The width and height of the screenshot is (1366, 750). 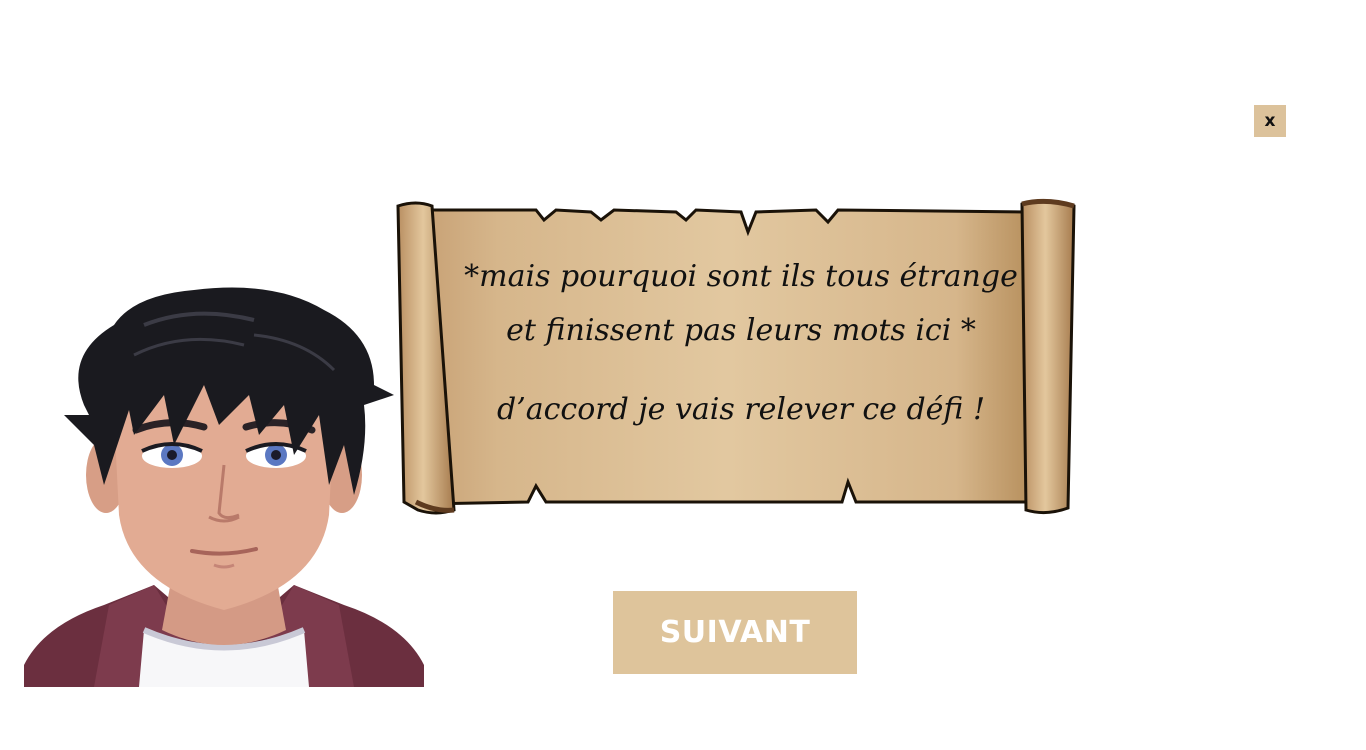 What do you see at coordinates (735, 632) in the screenshot?
I see `next-button: SUIVANT` at bounding box center [735, 632].